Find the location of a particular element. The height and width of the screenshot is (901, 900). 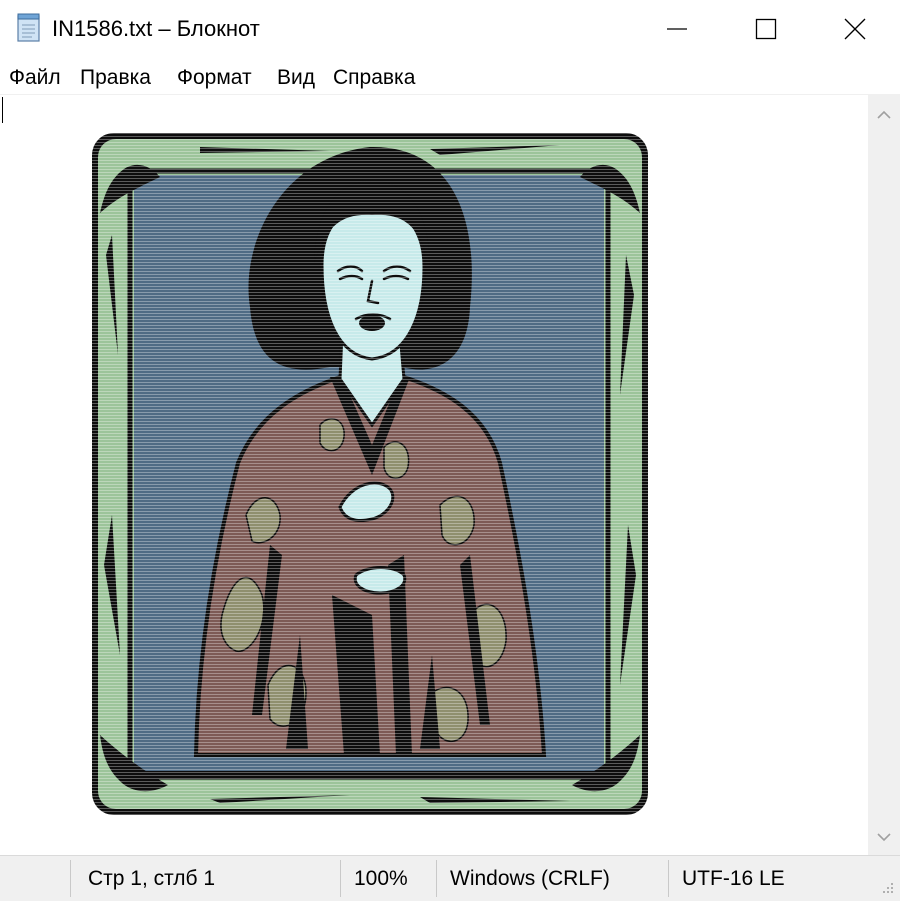

maximize-button is located at coordinates (766, 29).